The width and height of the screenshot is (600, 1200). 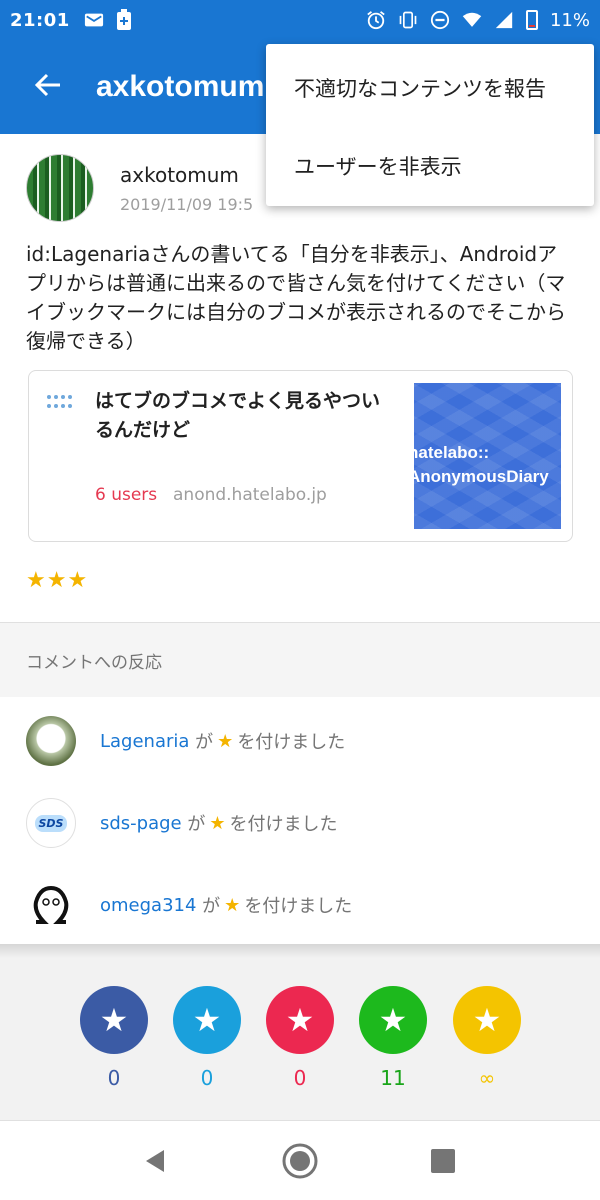 I want to click on list-item: omega314 が ★ を付けました, so click(x=300, y=905).